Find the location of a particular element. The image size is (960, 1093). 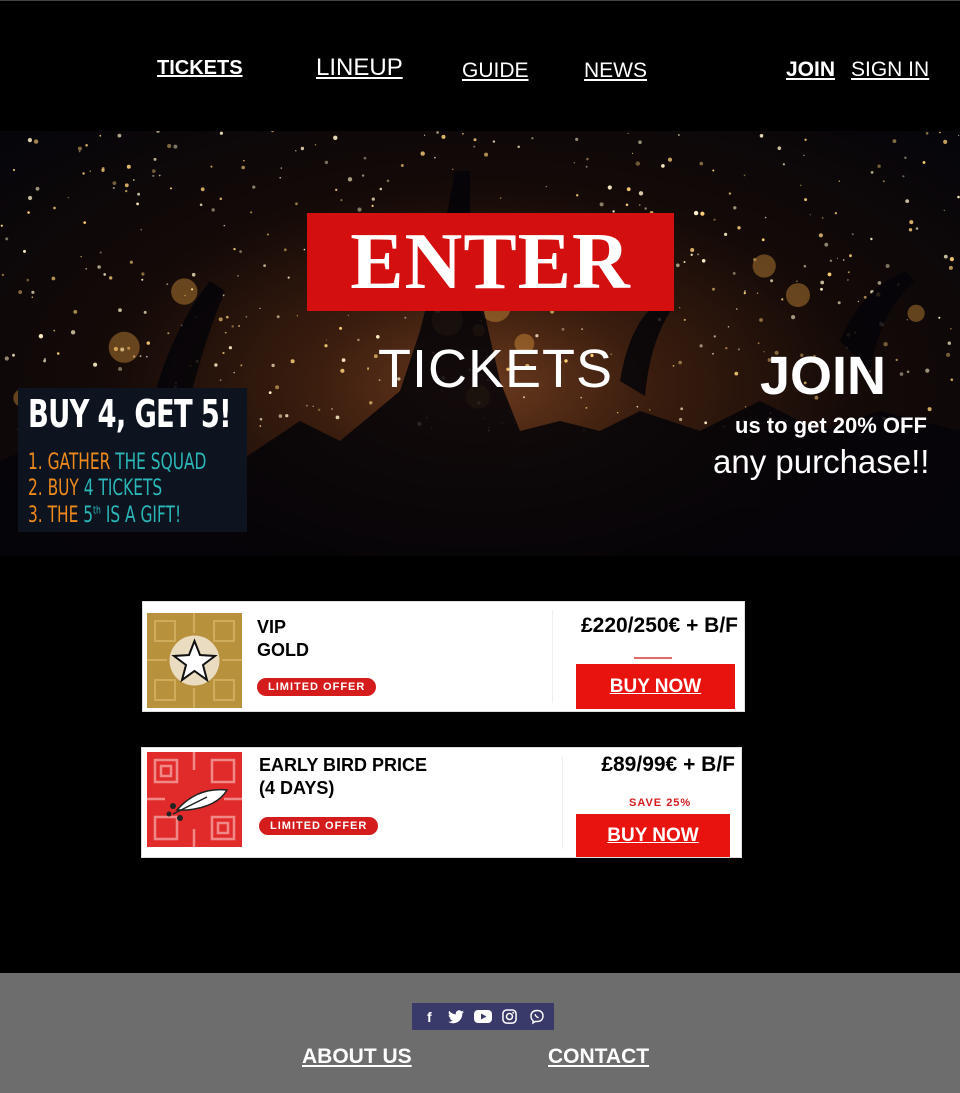

social-icons-bar: f is located at coordinates (483, 1016).